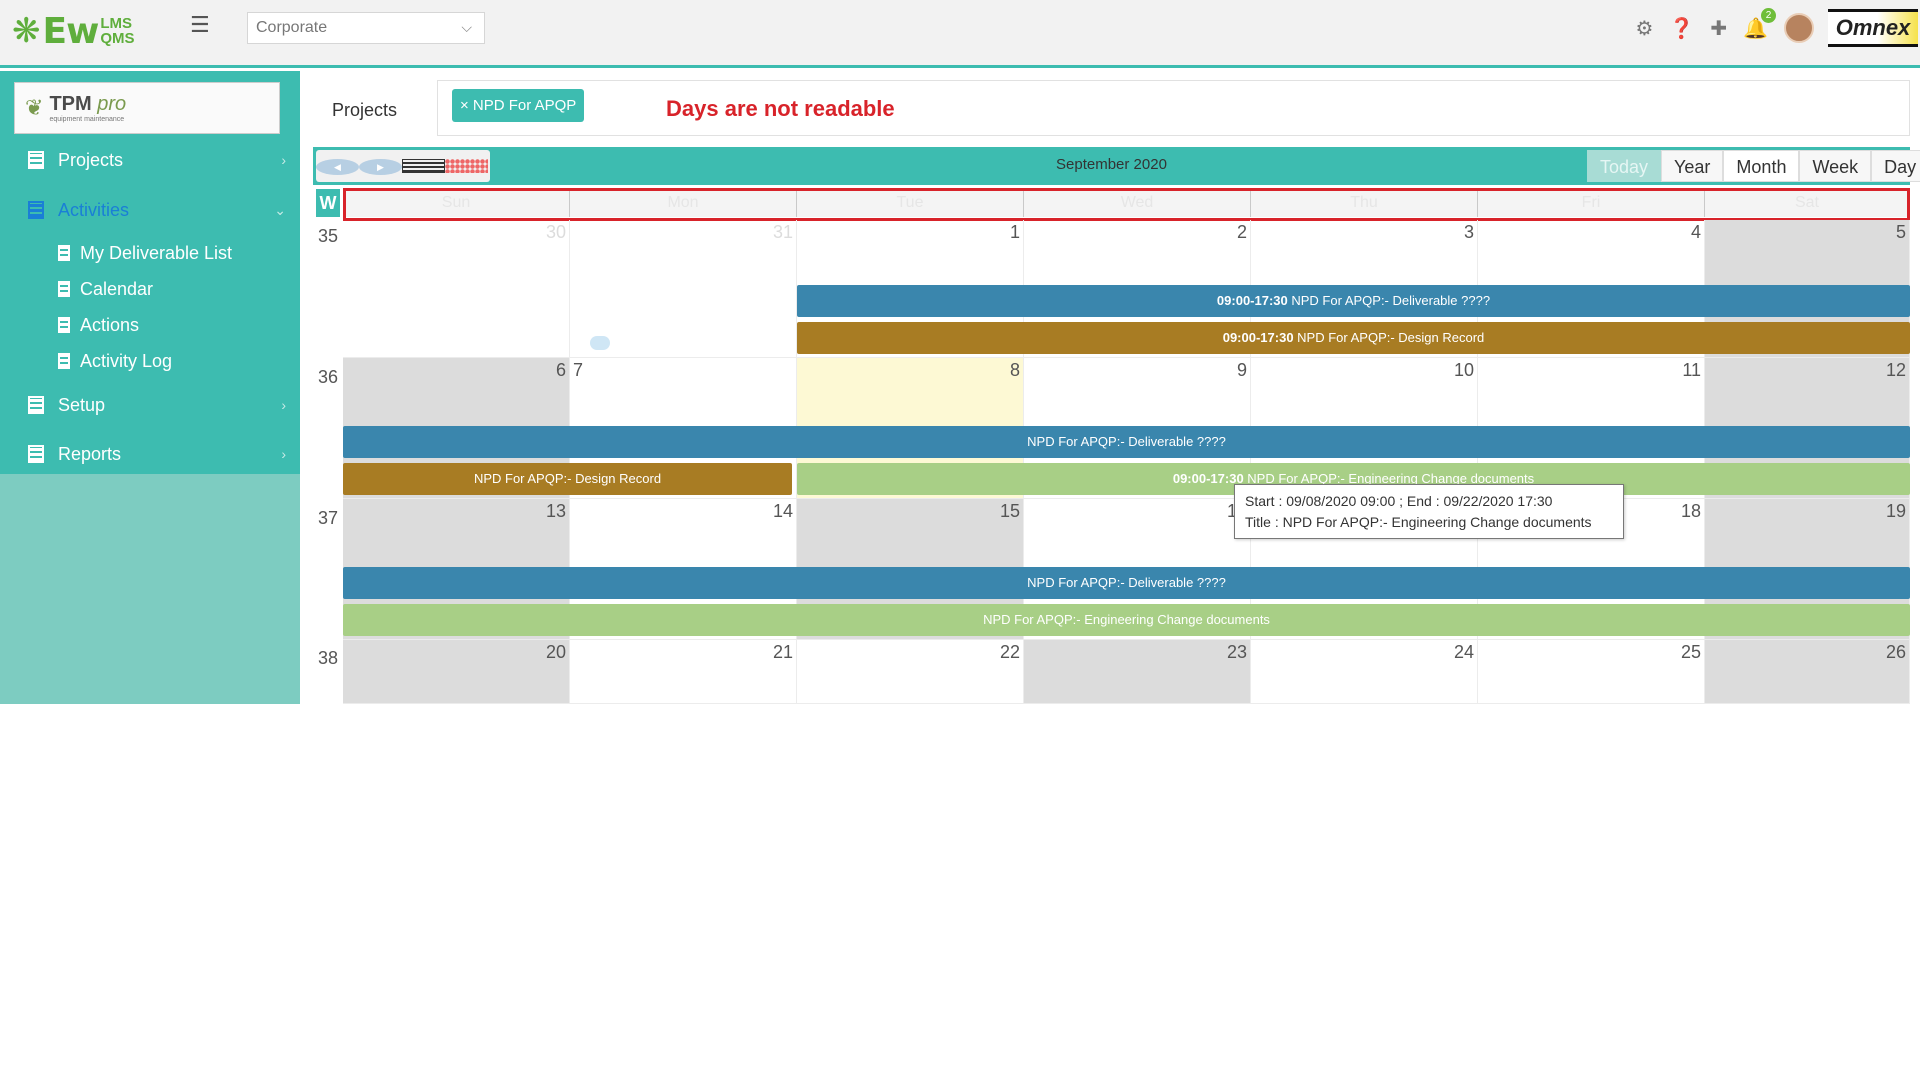  What do you see at coordinates (600, 343) in the screenshot?
I see `comment-bubble-icon` at bounding box center [600, 343].